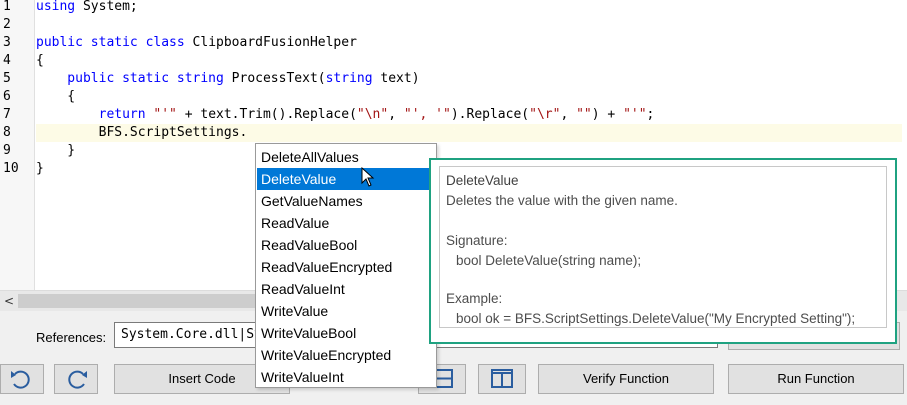 The image size is (907, 405). Describe the element at coordinates (7, 96) in the screenshot. I see `line-number: 6` at that location.